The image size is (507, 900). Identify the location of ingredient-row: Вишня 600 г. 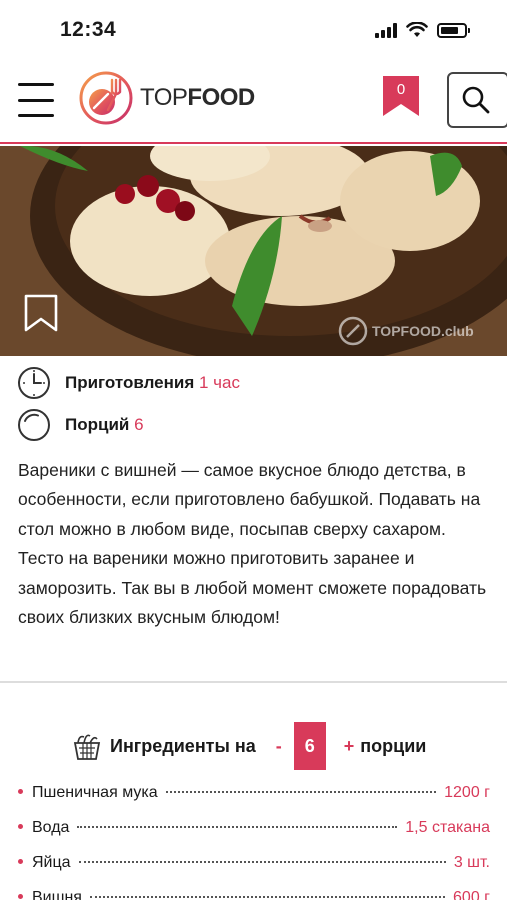
(254, 894).